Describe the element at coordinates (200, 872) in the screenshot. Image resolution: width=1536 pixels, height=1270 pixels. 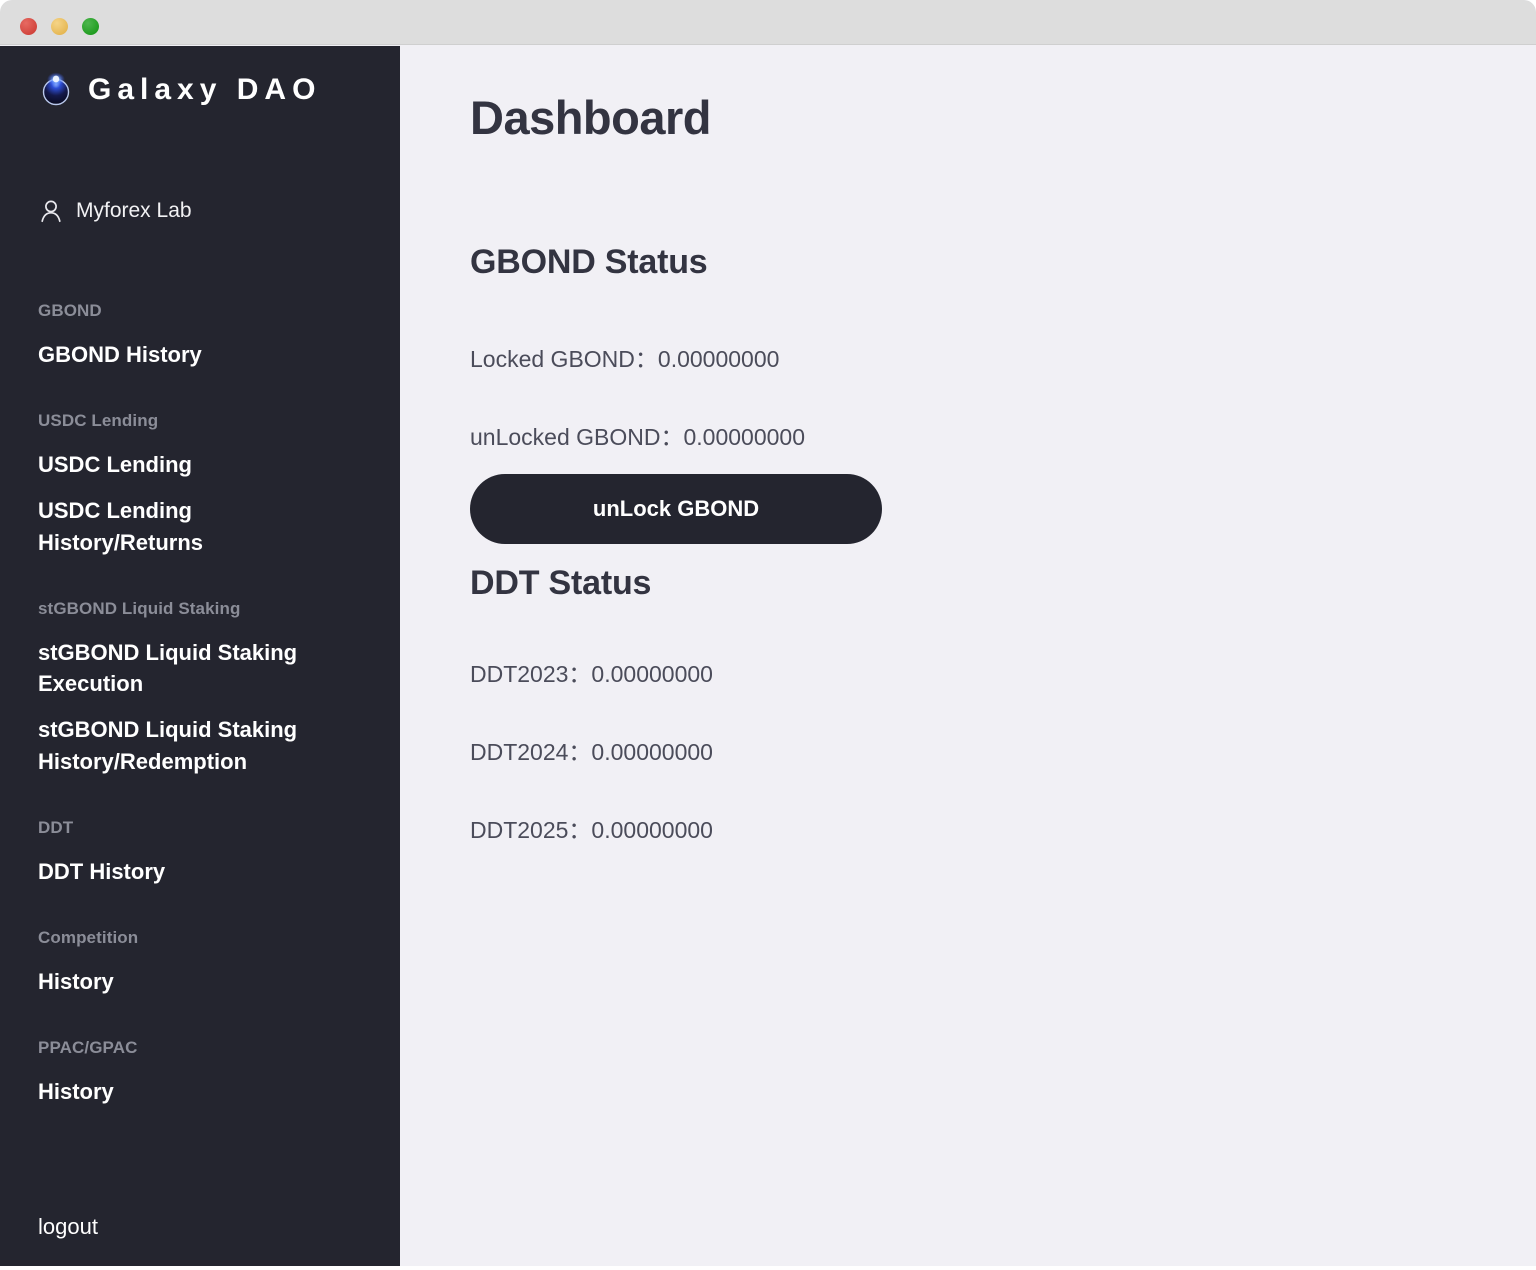
I see `sidebar-item-ddt-history: DDT History` at that location.